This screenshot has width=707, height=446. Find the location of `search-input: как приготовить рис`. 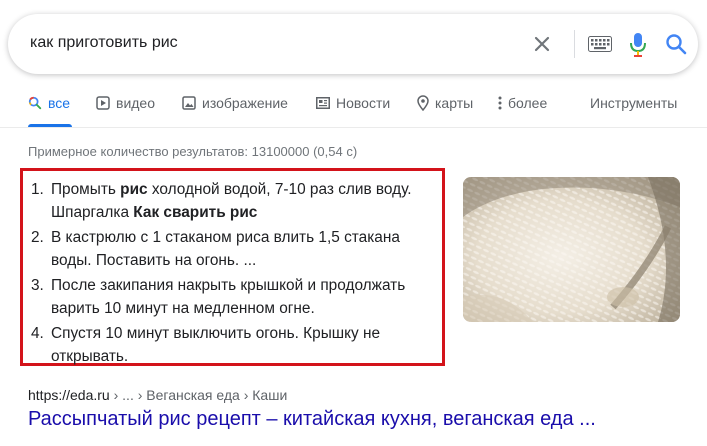

search-input: как приготовить рис is located at coordinates (104, 43).